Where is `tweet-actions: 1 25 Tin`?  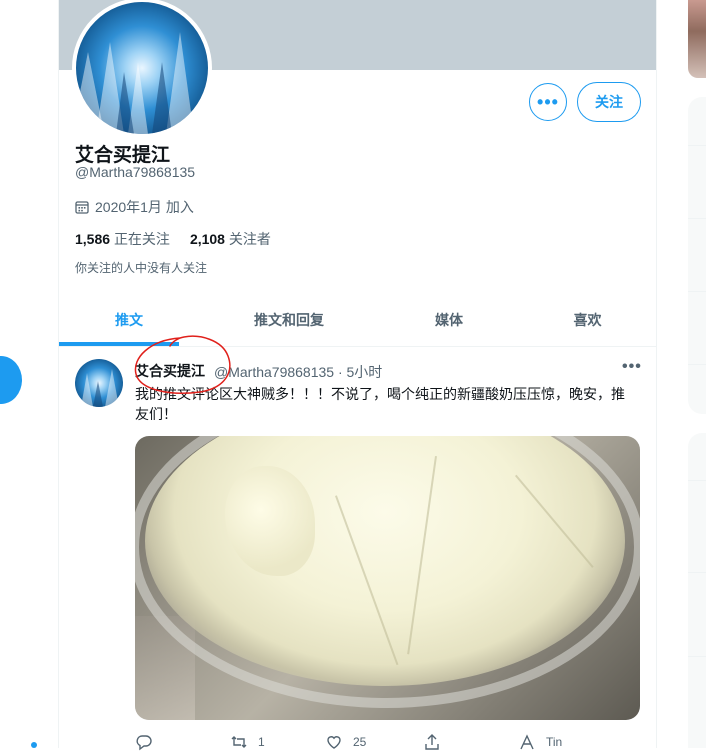 tweet-actions: 1 25 Tin is located at coordinates (387, 743).